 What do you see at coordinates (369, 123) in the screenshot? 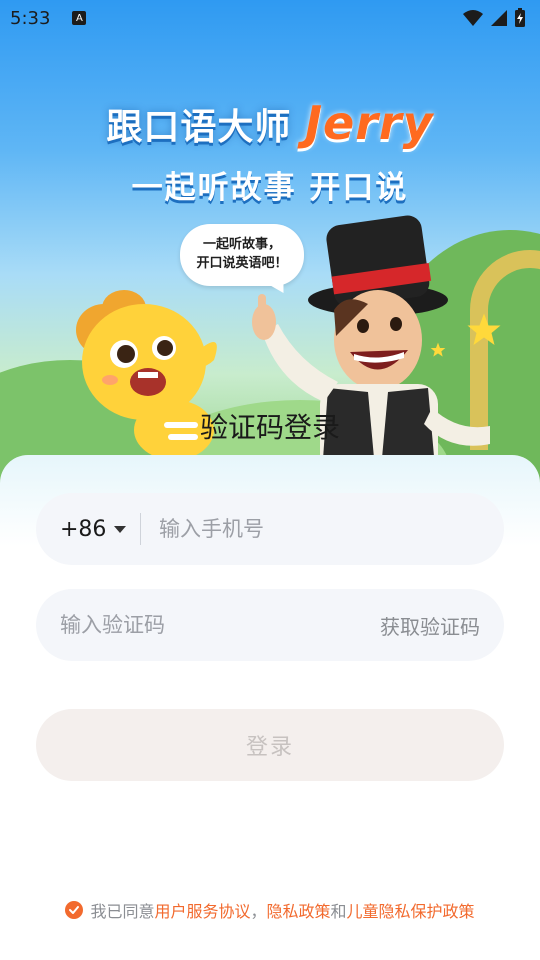
I see `hero-title-brand: Jerry` at bounding box center [369, 123].